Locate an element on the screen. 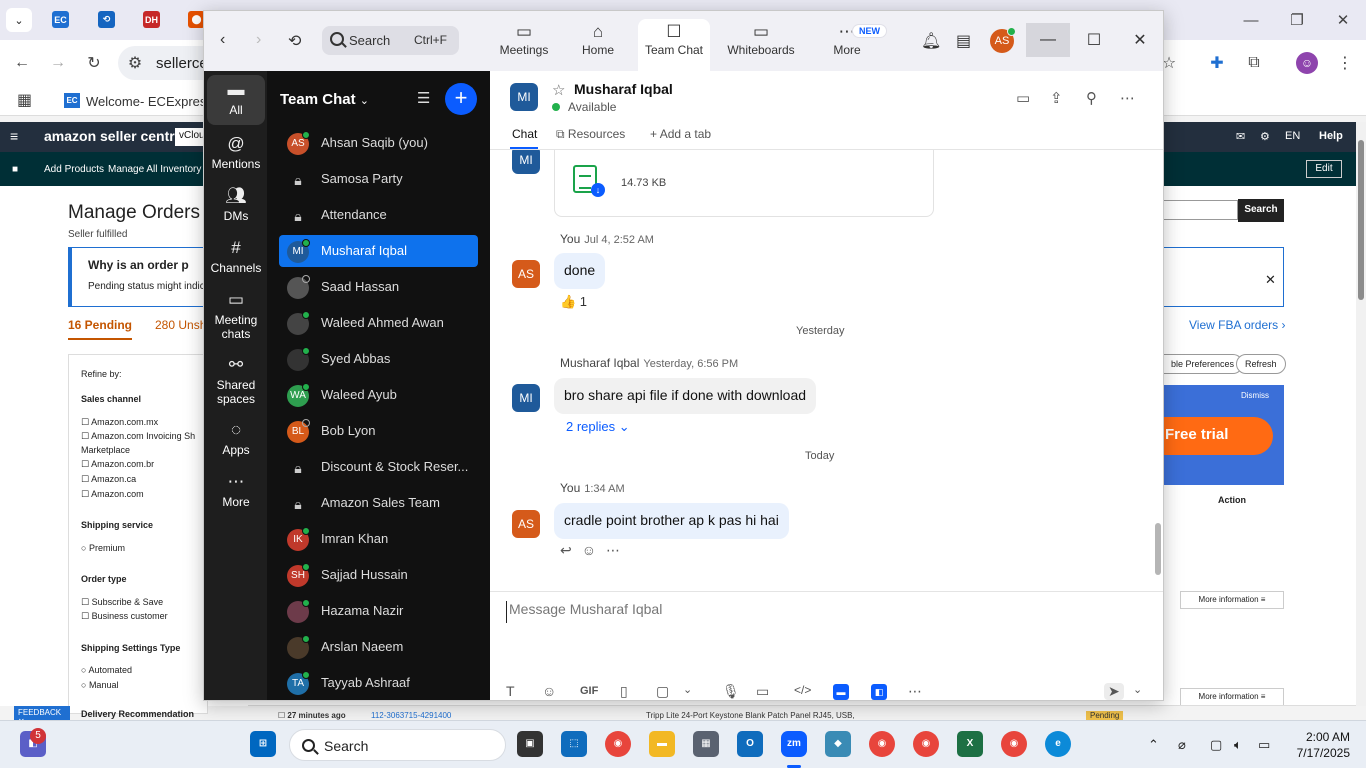 Image resolution: width=1366 pixels, height=768 pixels. app-integration-icon: ◧ is located at coordinates (879, 692).